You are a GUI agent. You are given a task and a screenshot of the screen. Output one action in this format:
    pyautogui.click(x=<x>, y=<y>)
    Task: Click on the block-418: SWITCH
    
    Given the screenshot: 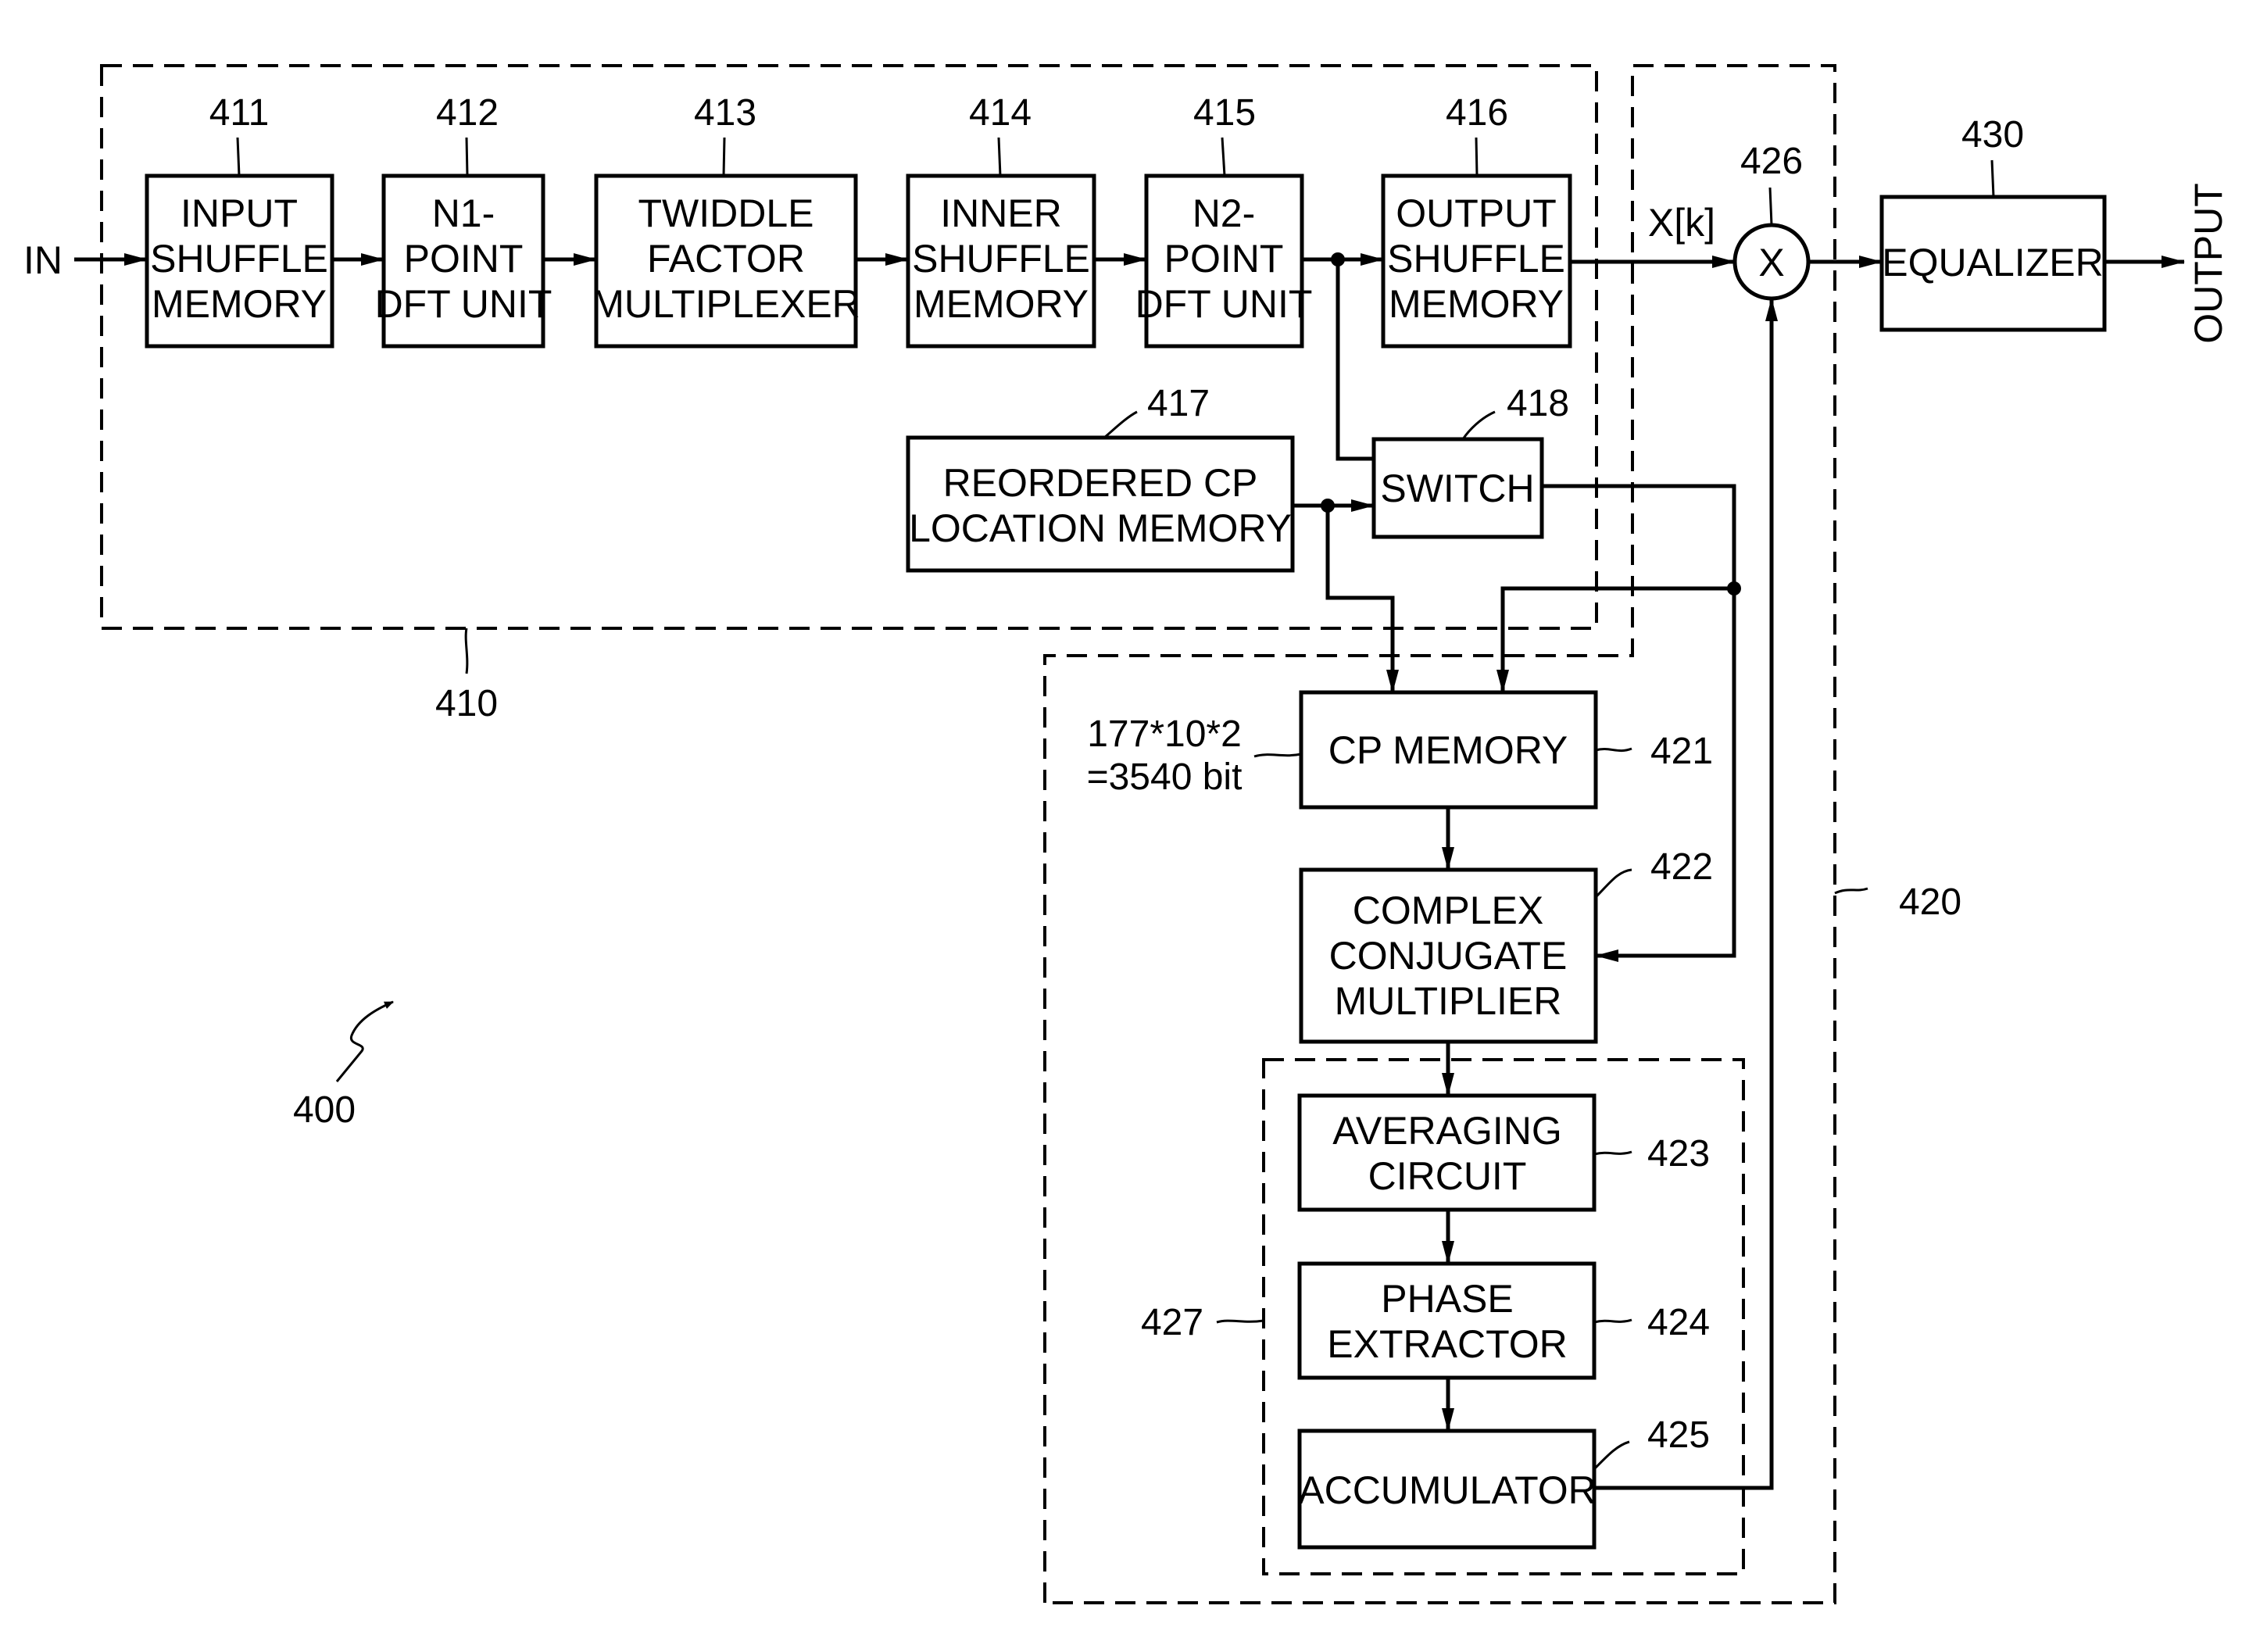 What is the action you would take?
    pyautogui.click(x=1457, y=488)
    